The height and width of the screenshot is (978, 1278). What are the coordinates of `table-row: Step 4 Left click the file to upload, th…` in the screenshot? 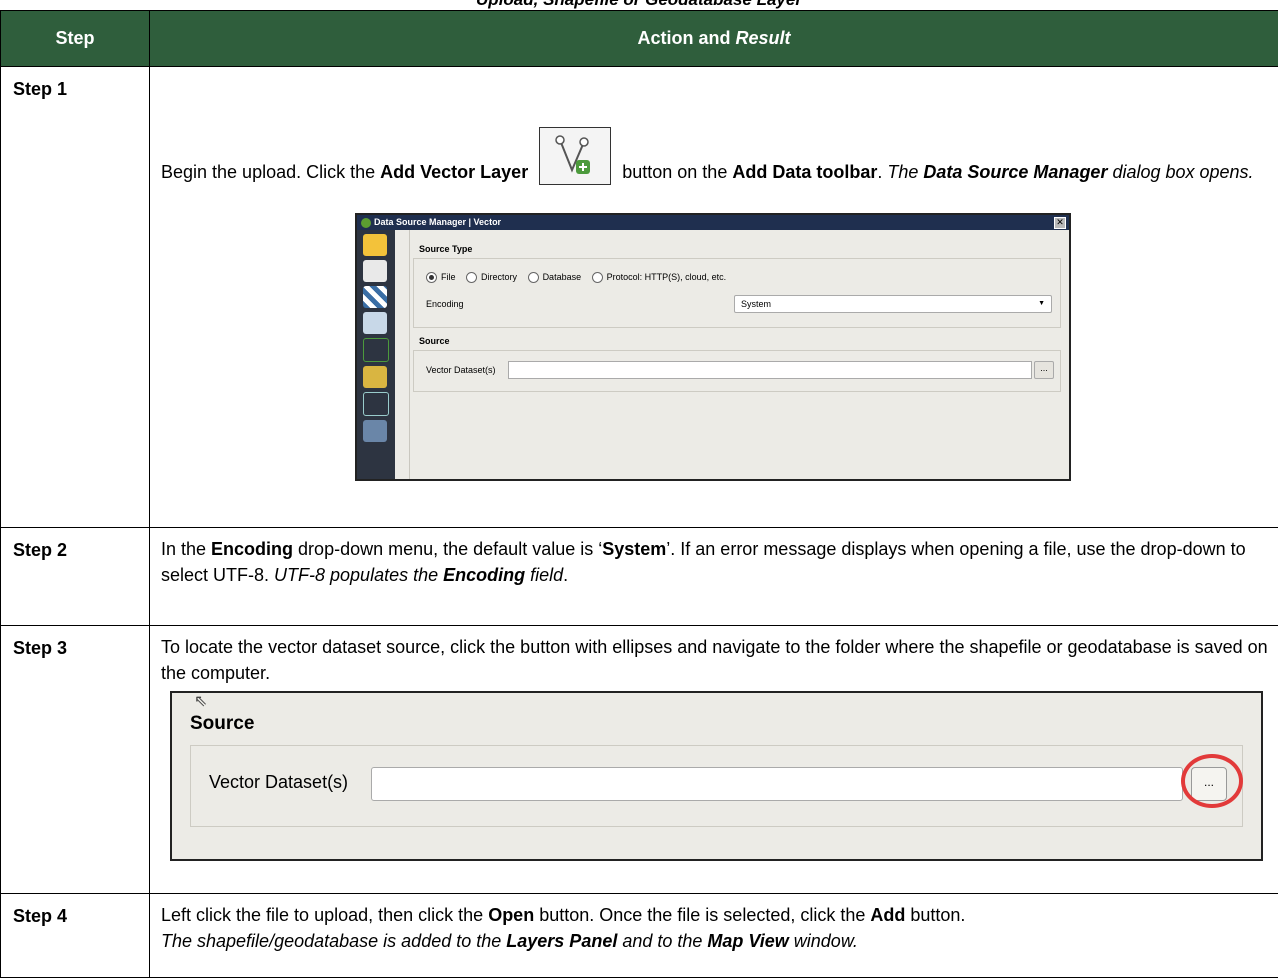 It's located at (639, 936).